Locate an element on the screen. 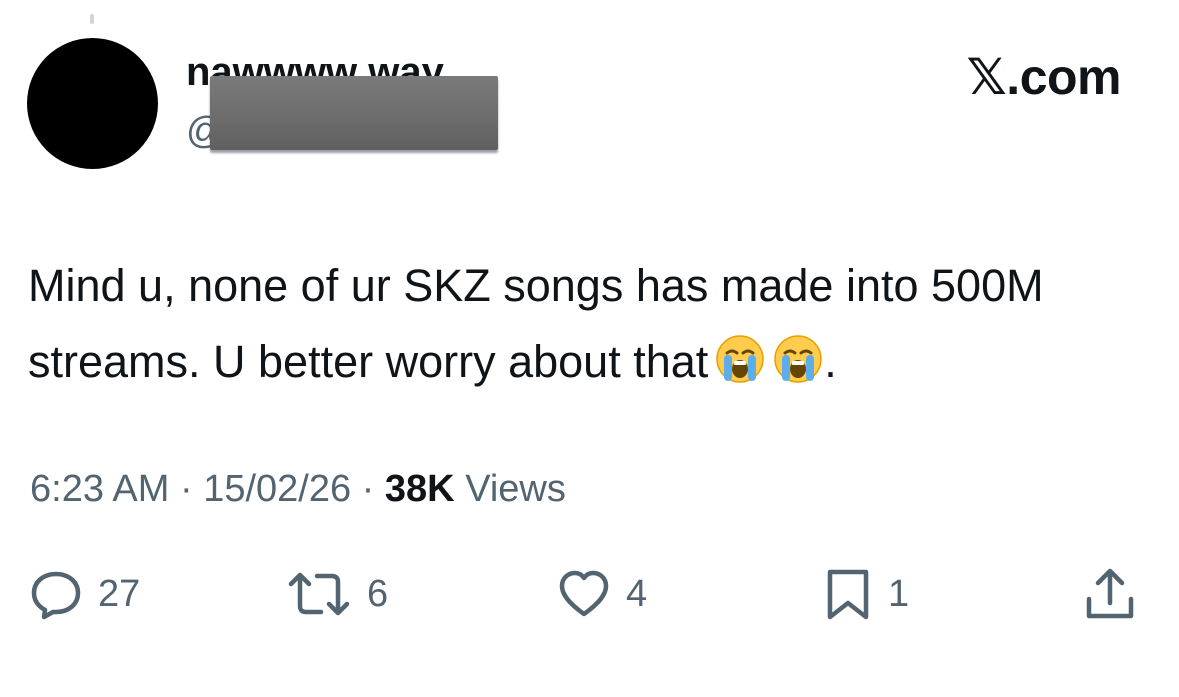 The height and width of the screenshot is (697, 1179). like-button: 4 is located at coordinates (601, 594).